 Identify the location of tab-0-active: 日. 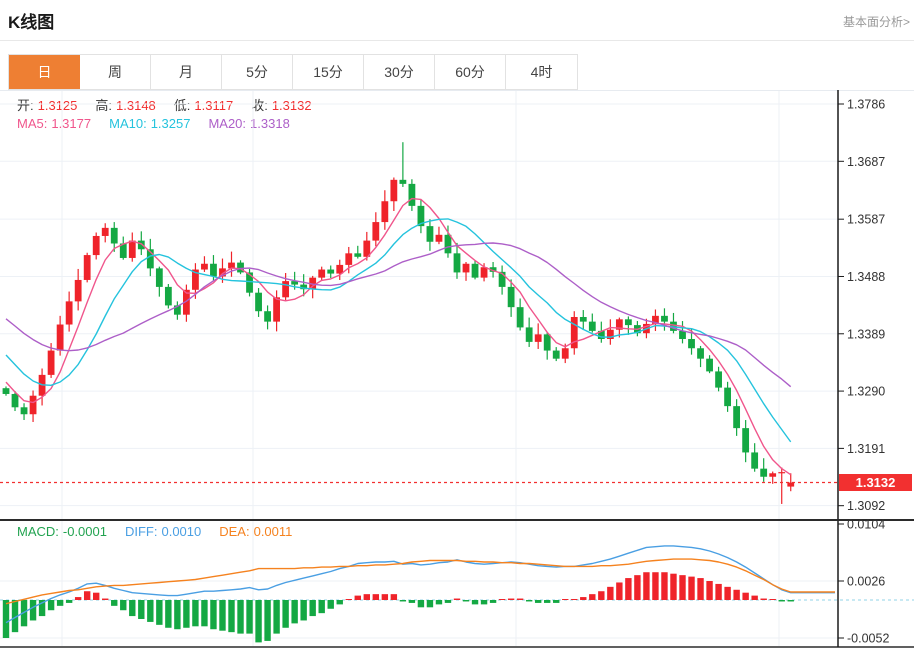
(44, 72).